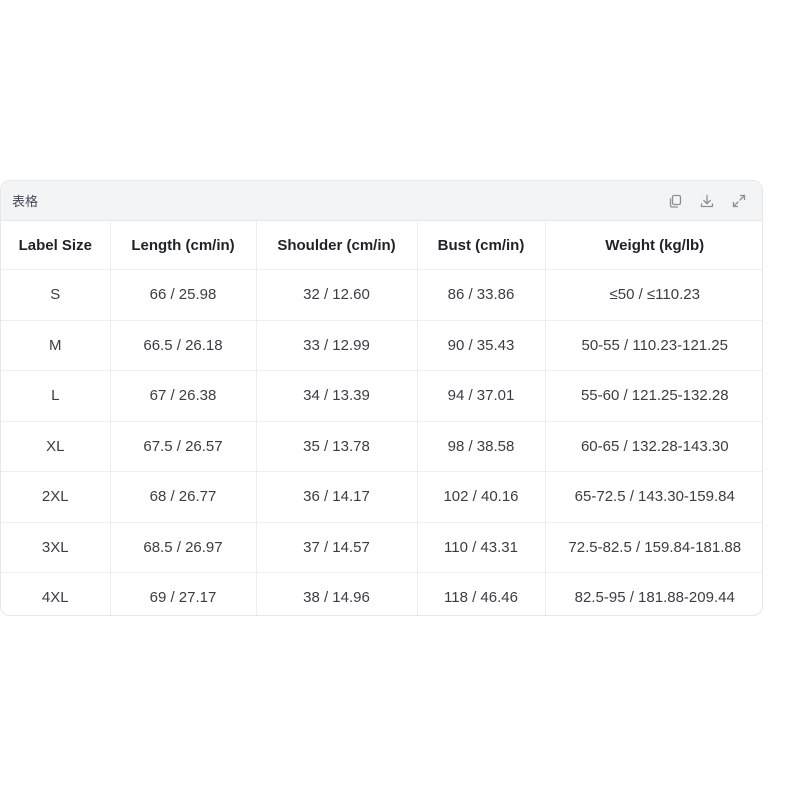  What do you see at coordinates (653, 245) in the screenshot?
I see `header-weight: Weight (kg/lb)` at bounding box center [653, 245].